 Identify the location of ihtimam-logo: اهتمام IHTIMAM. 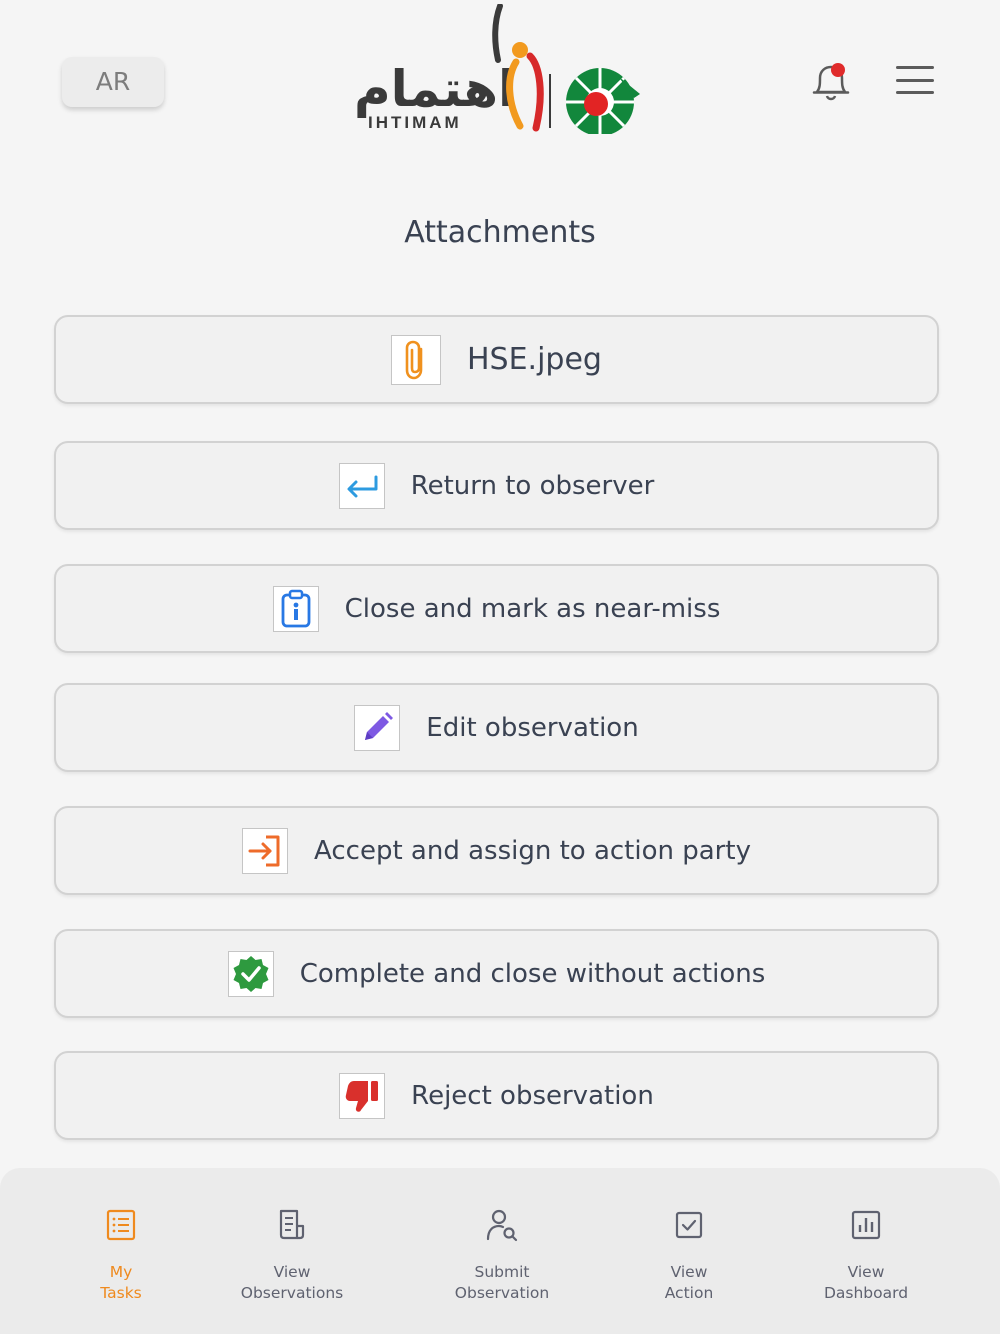
(496, 69).